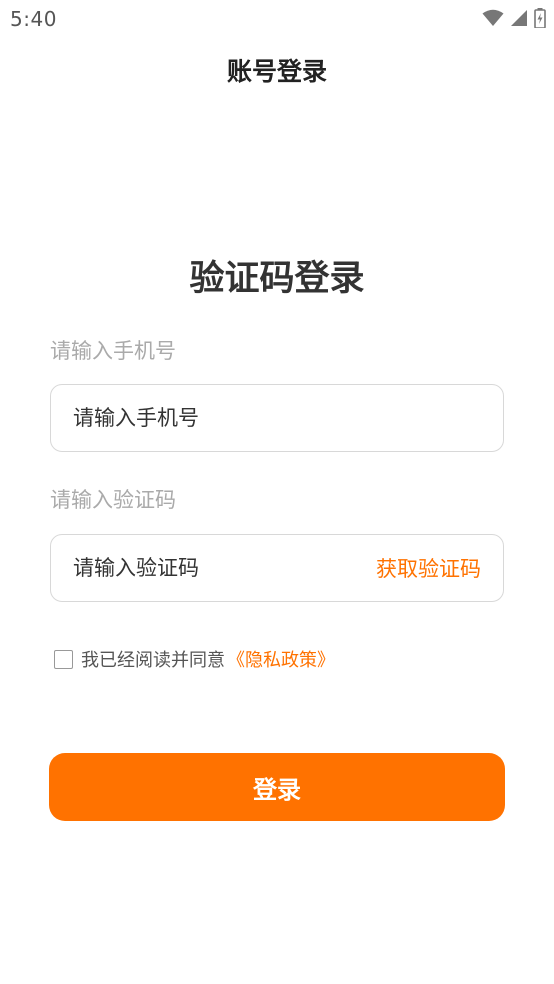  What do you see at coordinates (277, 279) in the screenshot?
I see `form-heading: 验证码登录` at bounding box center [277, 279].